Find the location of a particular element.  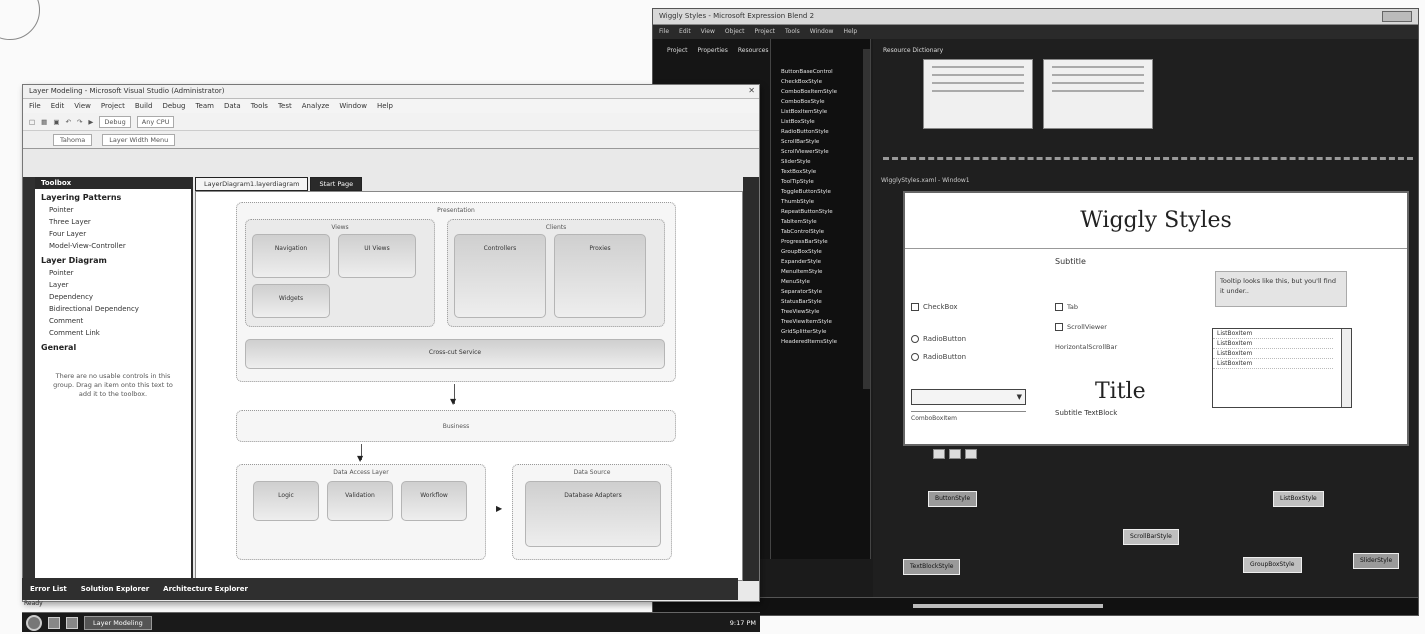

new-file-icon: □ is located at coordinates (32, 122).